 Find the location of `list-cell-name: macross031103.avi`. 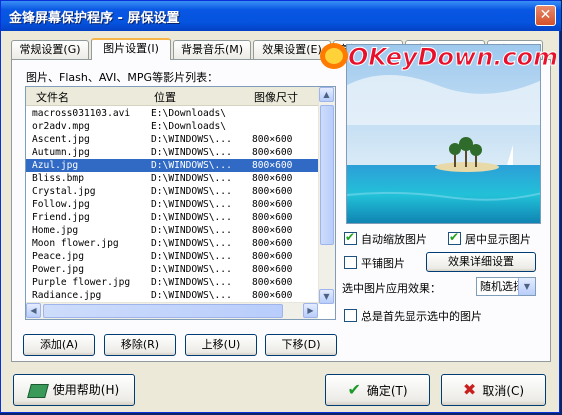

list-cell-name: macross031103.avi is located at coordinates (81, 113).